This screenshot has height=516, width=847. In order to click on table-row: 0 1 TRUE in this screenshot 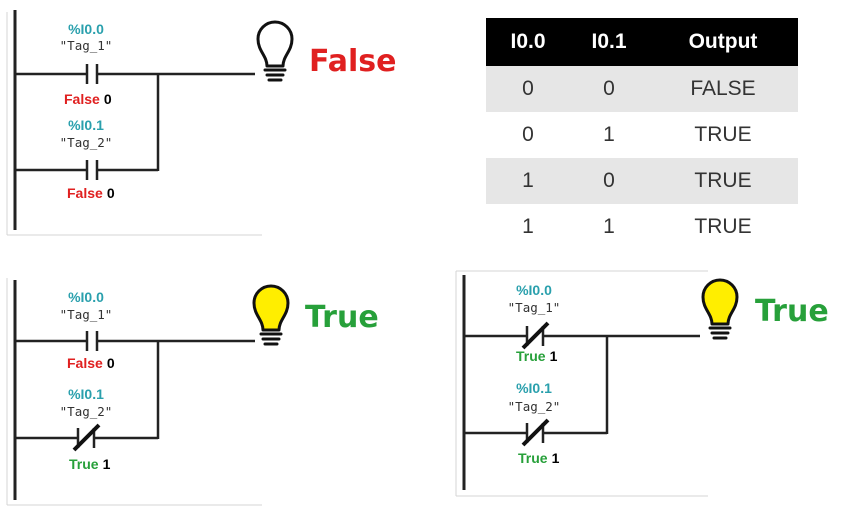, I will do `click(642, 135)`.